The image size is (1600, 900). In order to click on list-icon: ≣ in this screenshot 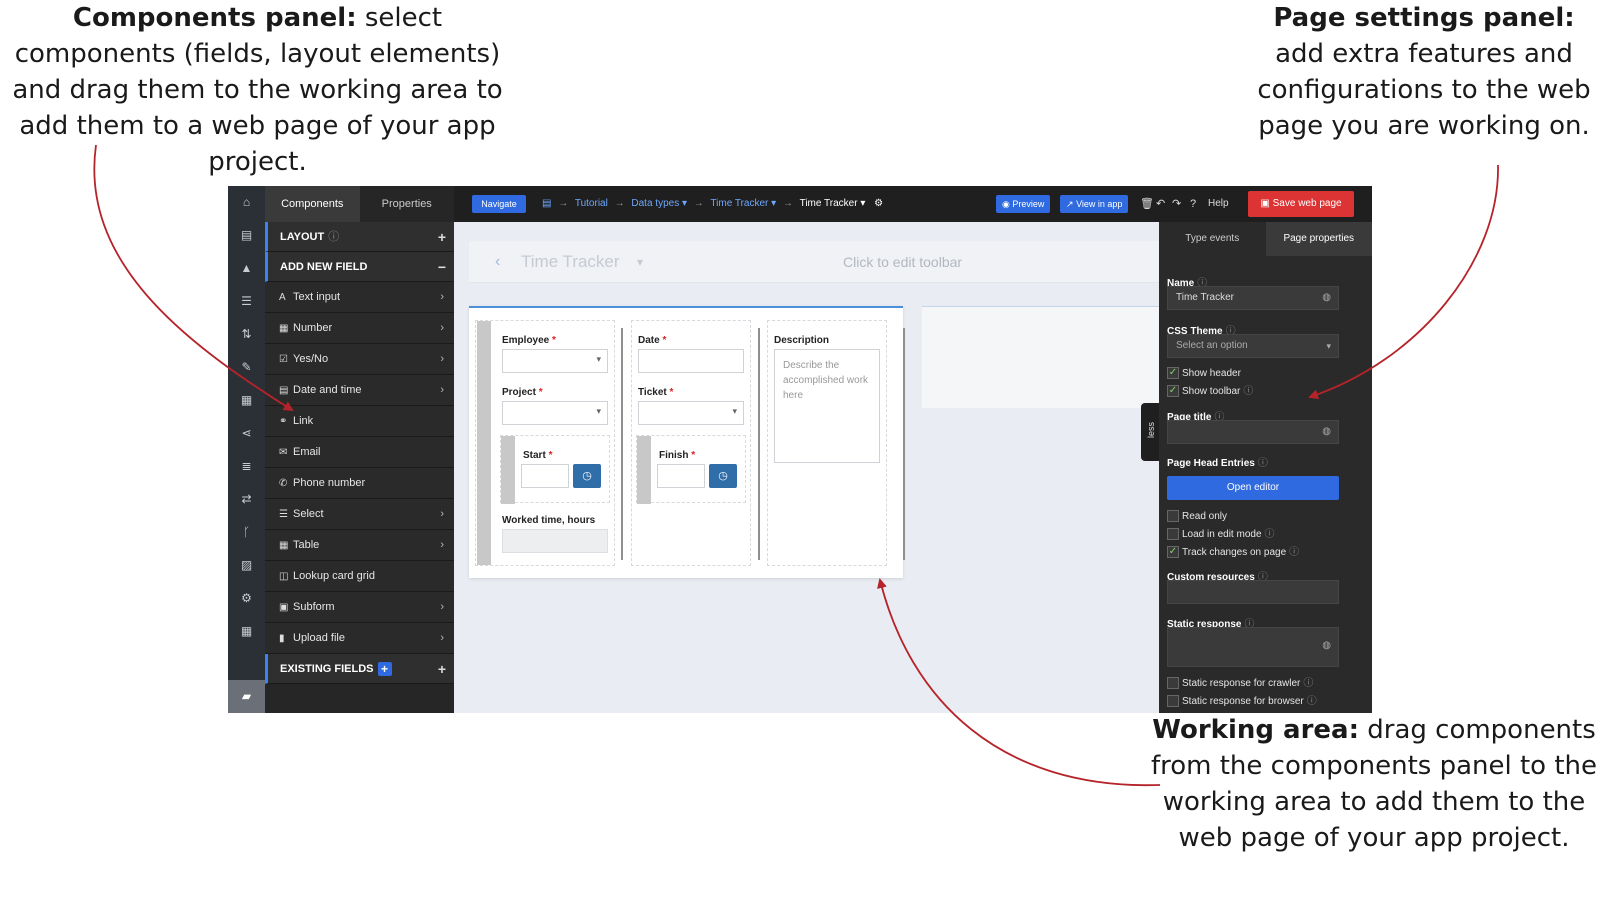, I will do `click(246, 466)`.